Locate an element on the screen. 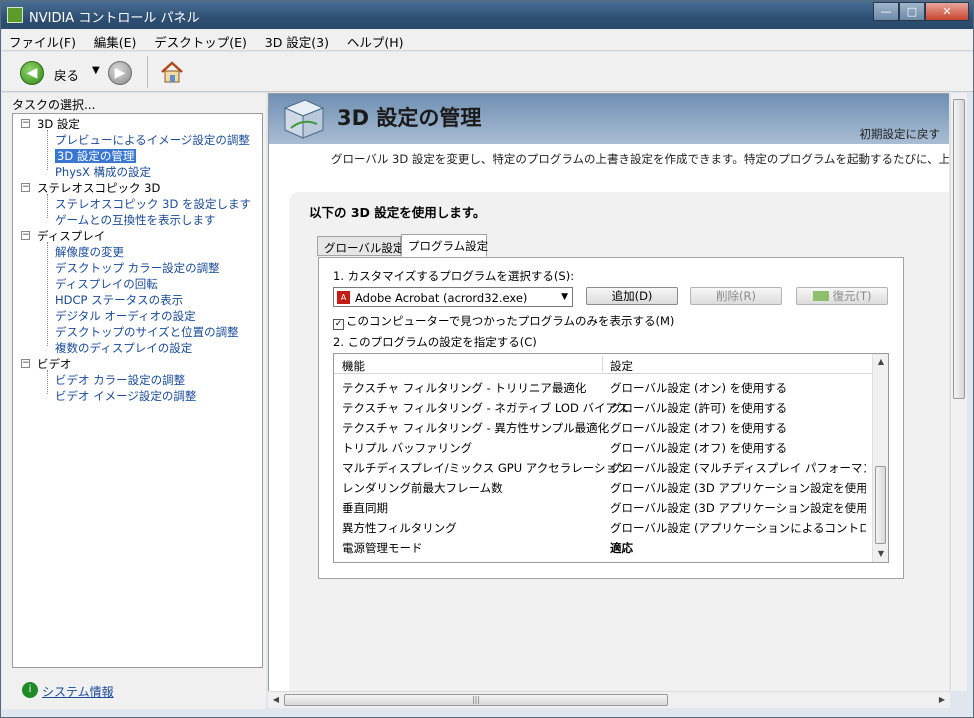 The width and height of the screenshot is (974, 718). collapse-stereo-icon: − is located at coordinates (25, 187).